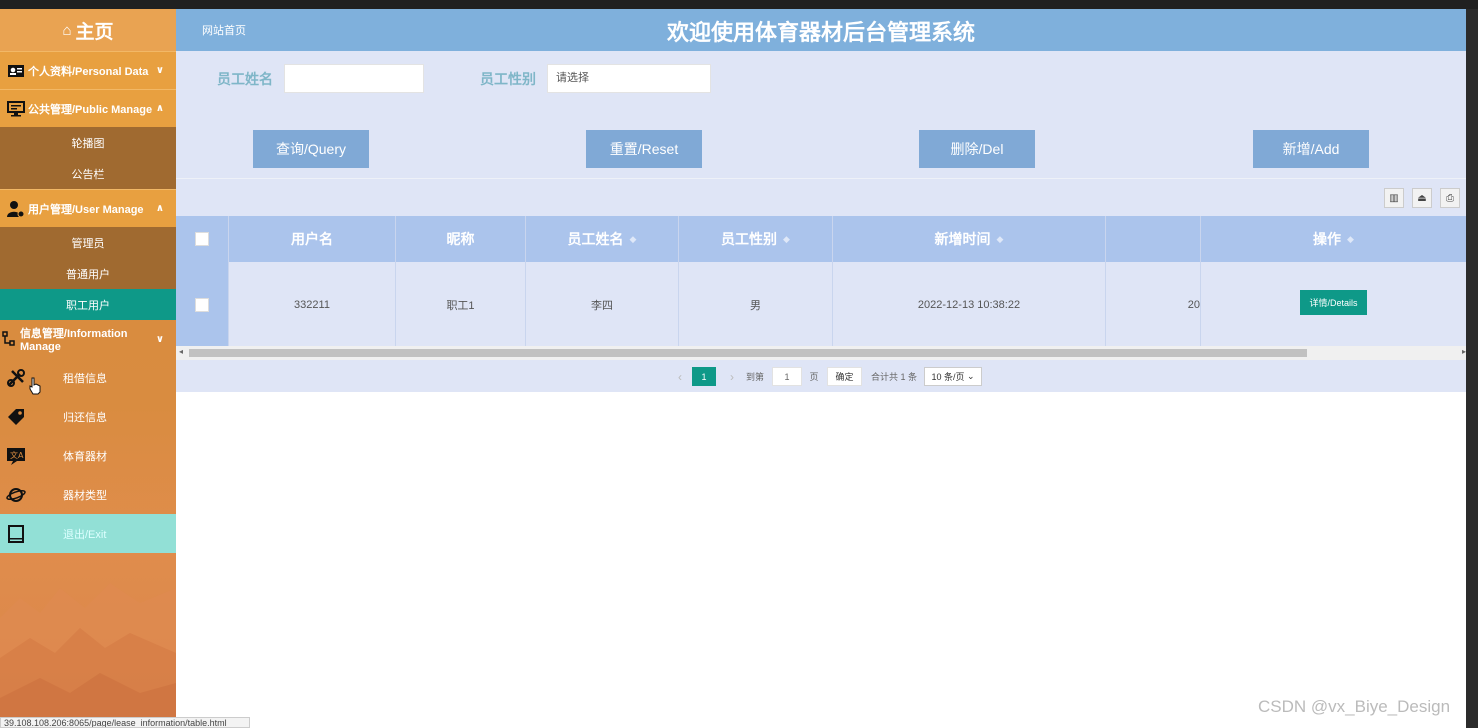 This screenshot has height=728, width=1478. What do you see at coordinates (16, 378) in the screenshot?
I see `tools-icon` at bounding box center [16, 378].